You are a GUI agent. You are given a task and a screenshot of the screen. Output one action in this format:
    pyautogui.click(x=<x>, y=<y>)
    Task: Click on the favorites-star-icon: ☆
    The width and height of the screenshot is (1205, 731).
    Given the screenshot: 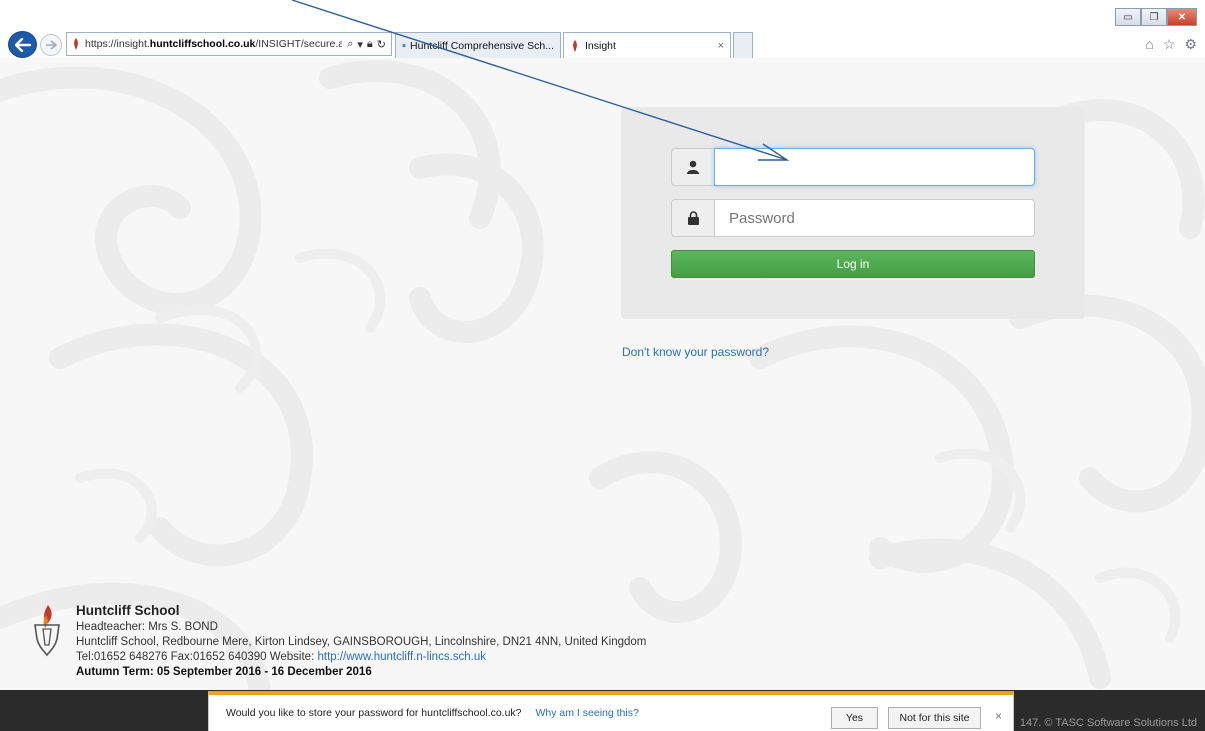 What is the action you would take?
    pyautogui.click(x=1169, y=44)
    